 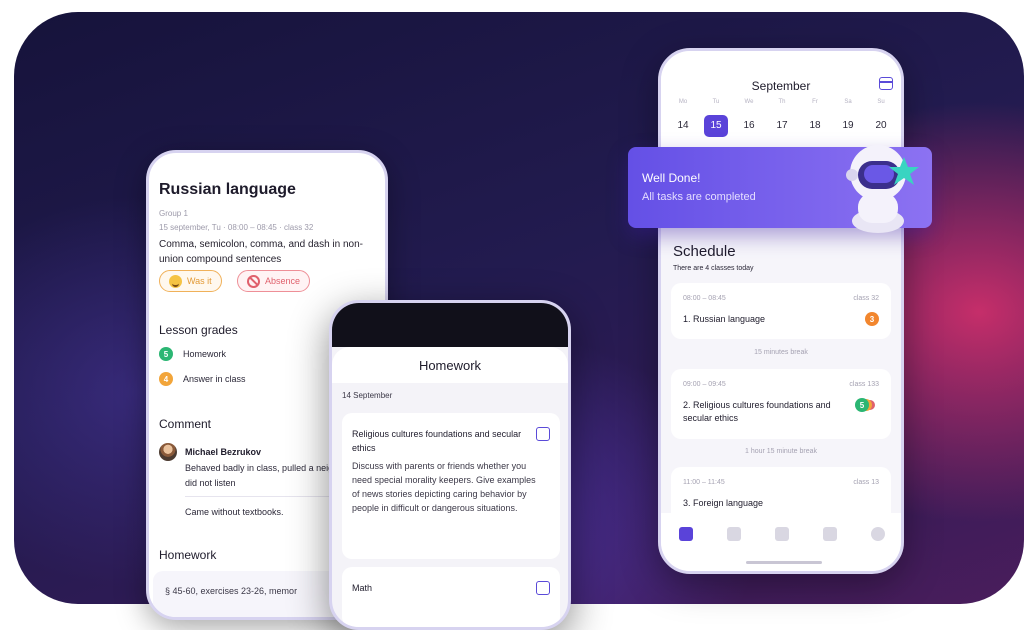 What do you see at coordinates (724, 319) in the screenshot?
I see `lesson-name: 1. Russian language` at bounding box center [724, 319].